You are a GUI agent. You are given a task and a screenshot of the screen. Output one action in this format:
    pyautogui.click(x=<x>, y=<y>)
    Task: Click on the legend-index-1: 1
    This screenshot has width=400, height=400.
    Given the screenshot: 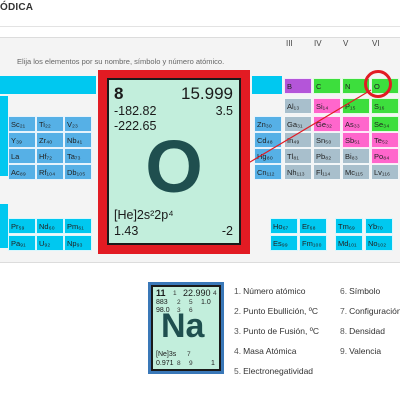 What is the action you would take?
    pyautogui.click(x=175, y=293)
    